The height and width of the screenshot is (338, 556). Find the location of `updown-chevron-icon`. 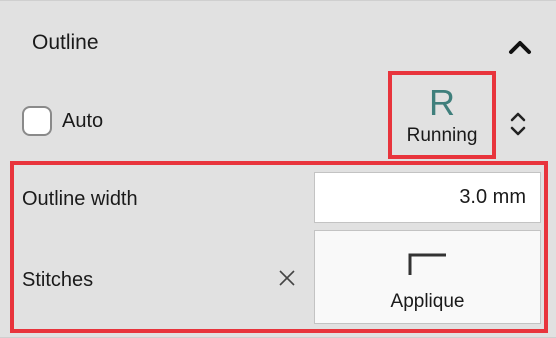

updown-chevron-icon is located at coordinates (518, 124).